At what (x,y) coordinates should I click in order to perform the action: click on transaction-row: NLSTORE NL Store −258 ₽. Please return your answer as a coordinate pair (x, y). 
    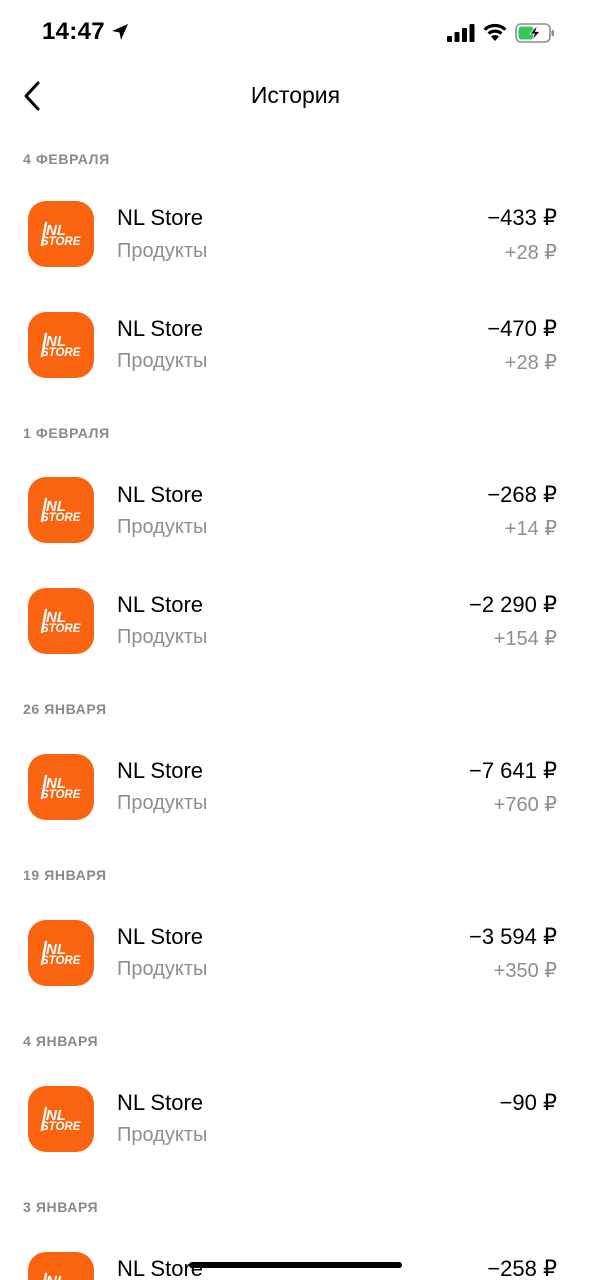
    Looking at the image, I should click on (295, 1257).